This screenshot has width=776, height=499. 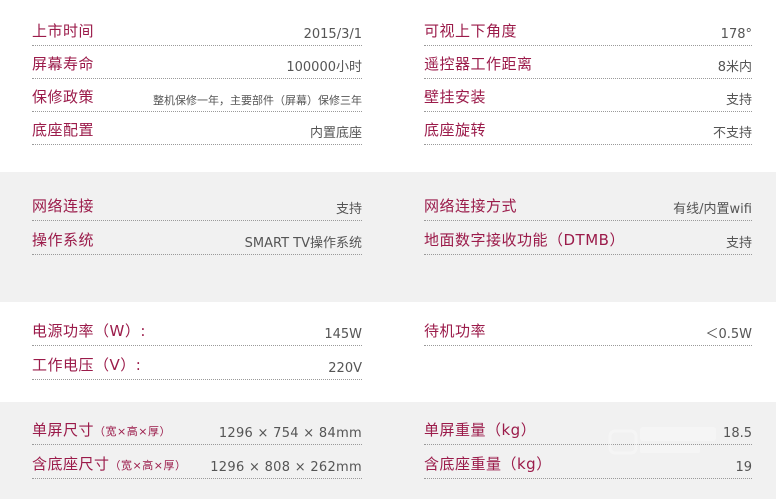 What do you see at coordinates (303, 243) in the screenshot?
I see `spec-value: SMART TV操作系统` at bounding box center [303, 243].